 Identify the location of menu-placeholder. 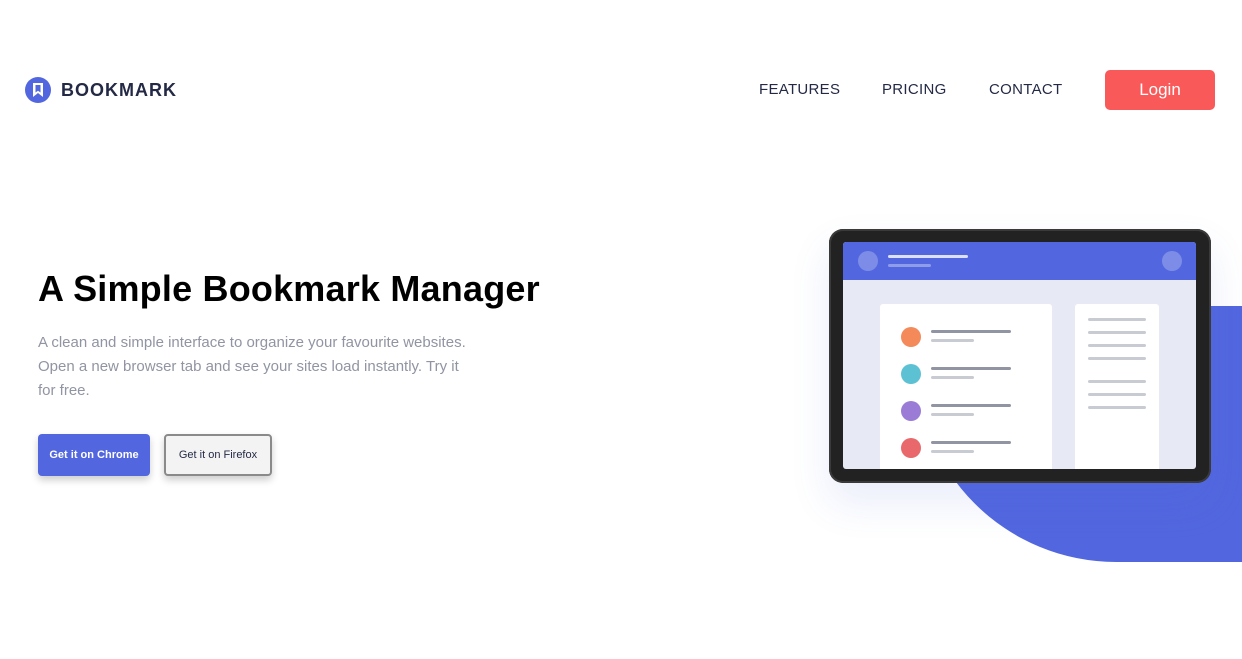
(1172, 261).